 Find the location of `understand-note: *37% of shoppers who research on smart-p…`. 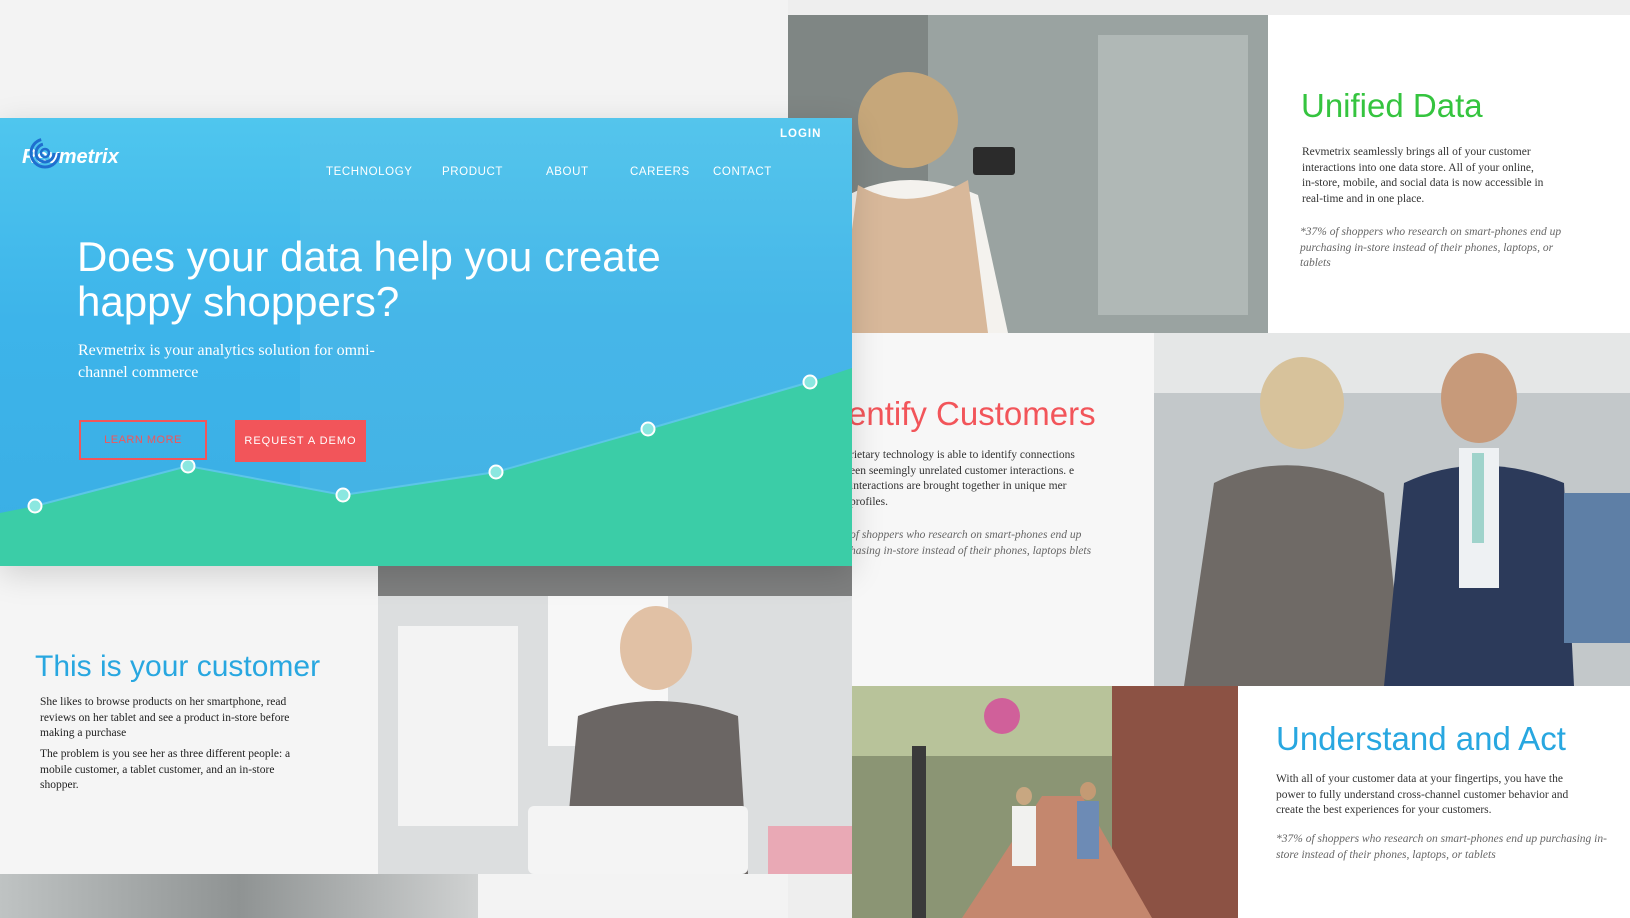

understand-note: *37% of shoppers who research on smart-p… is located at coordinates (1441, 847).